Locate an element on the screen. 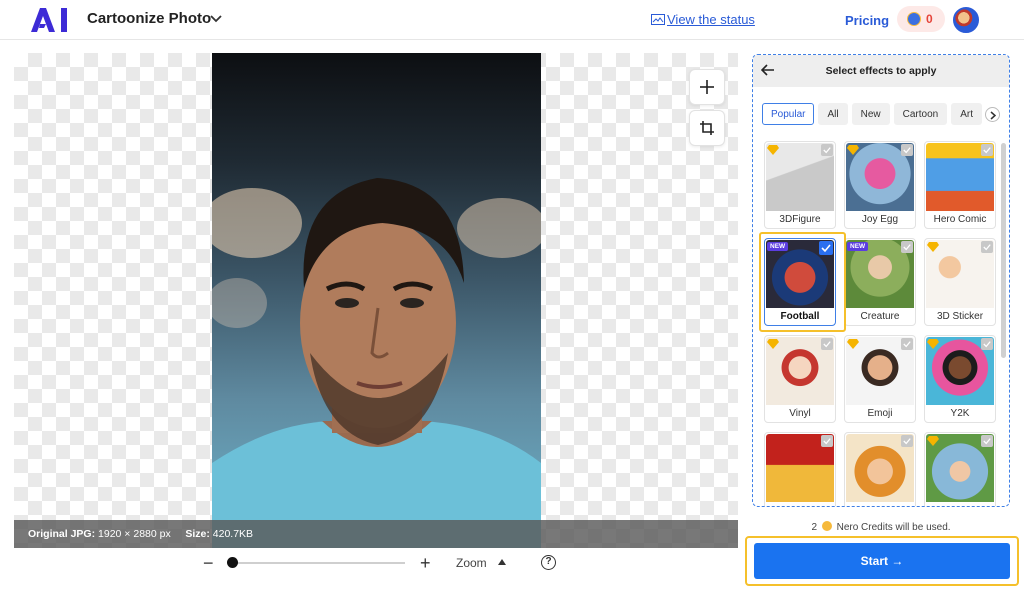 The image size is (1024, 592). zoom-label: Zoom is located at coordinates (471, 563).